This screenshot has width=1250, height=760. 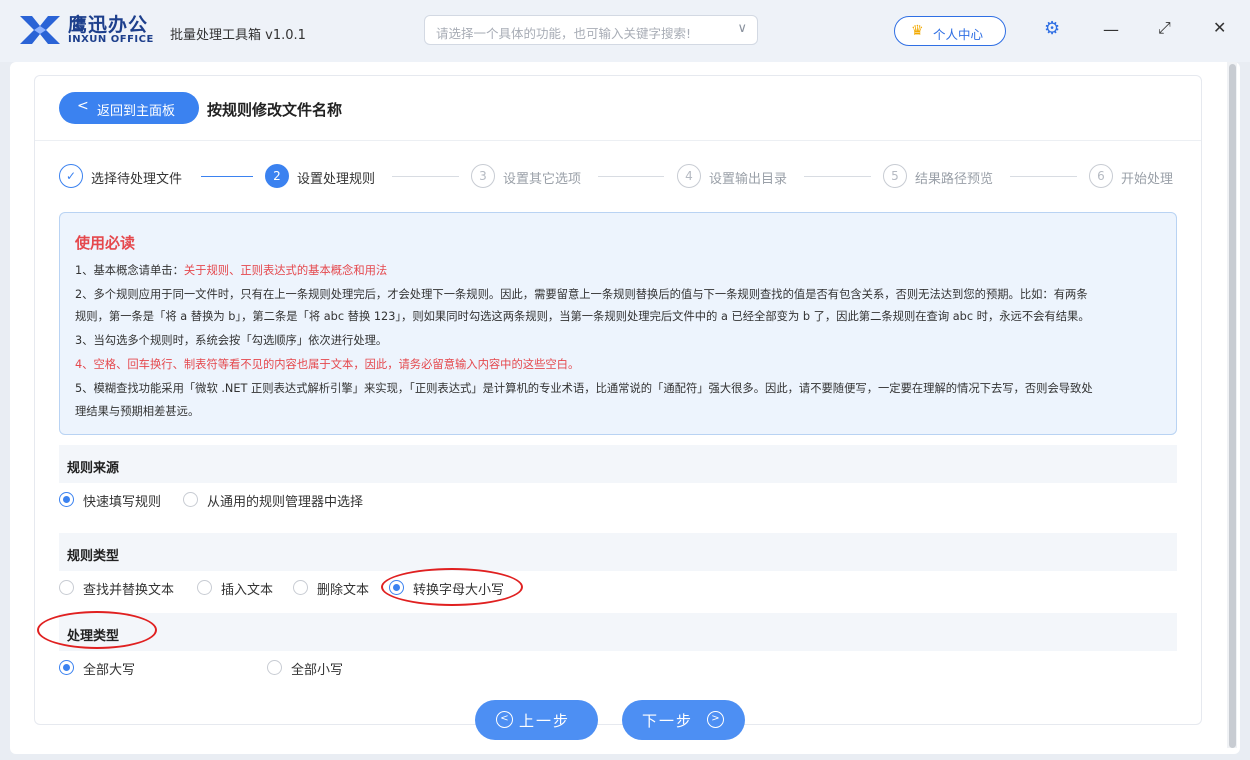 What do you see at coordinates (1147, 179) in the screenshot?
I see `step-6-label: 开始处理` at bounding box center [1147, 179].